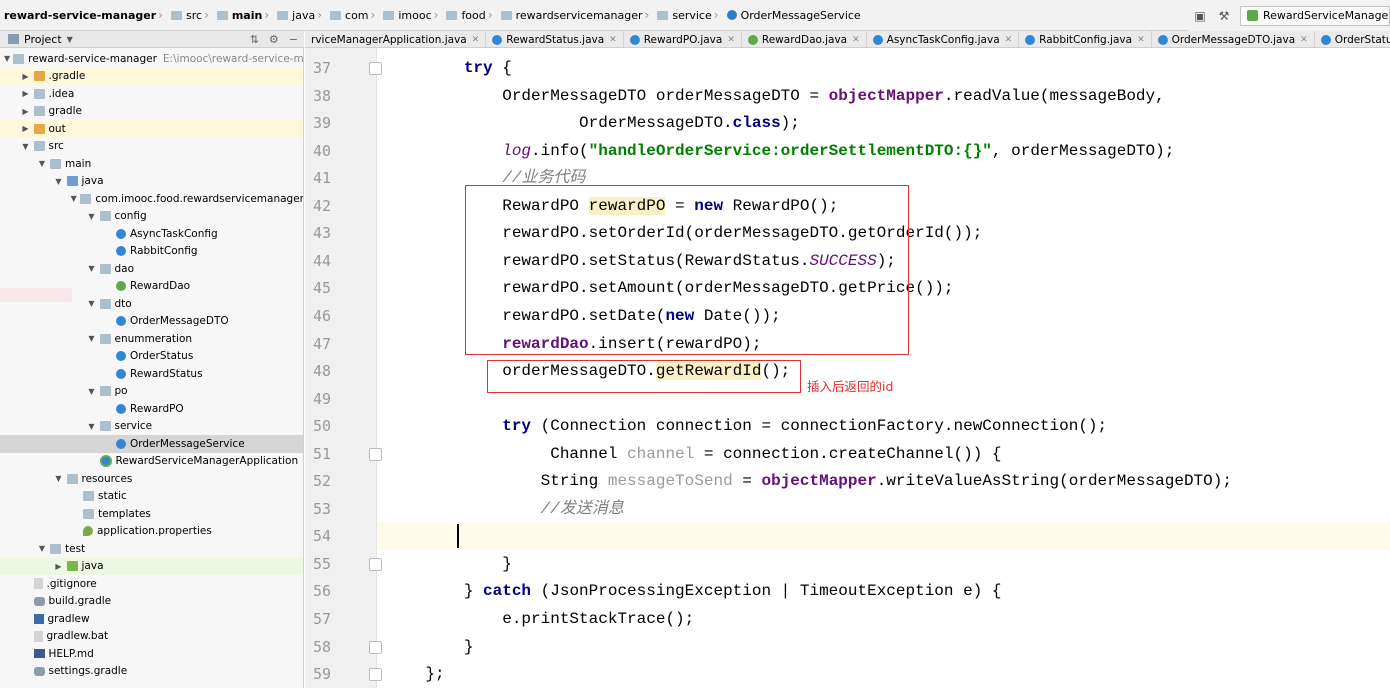 This screenshot has width=1390, height=688. Describe the element at coordinates (293, 39) in the screenshot. I see `hide-panel-icon: −` at that location.